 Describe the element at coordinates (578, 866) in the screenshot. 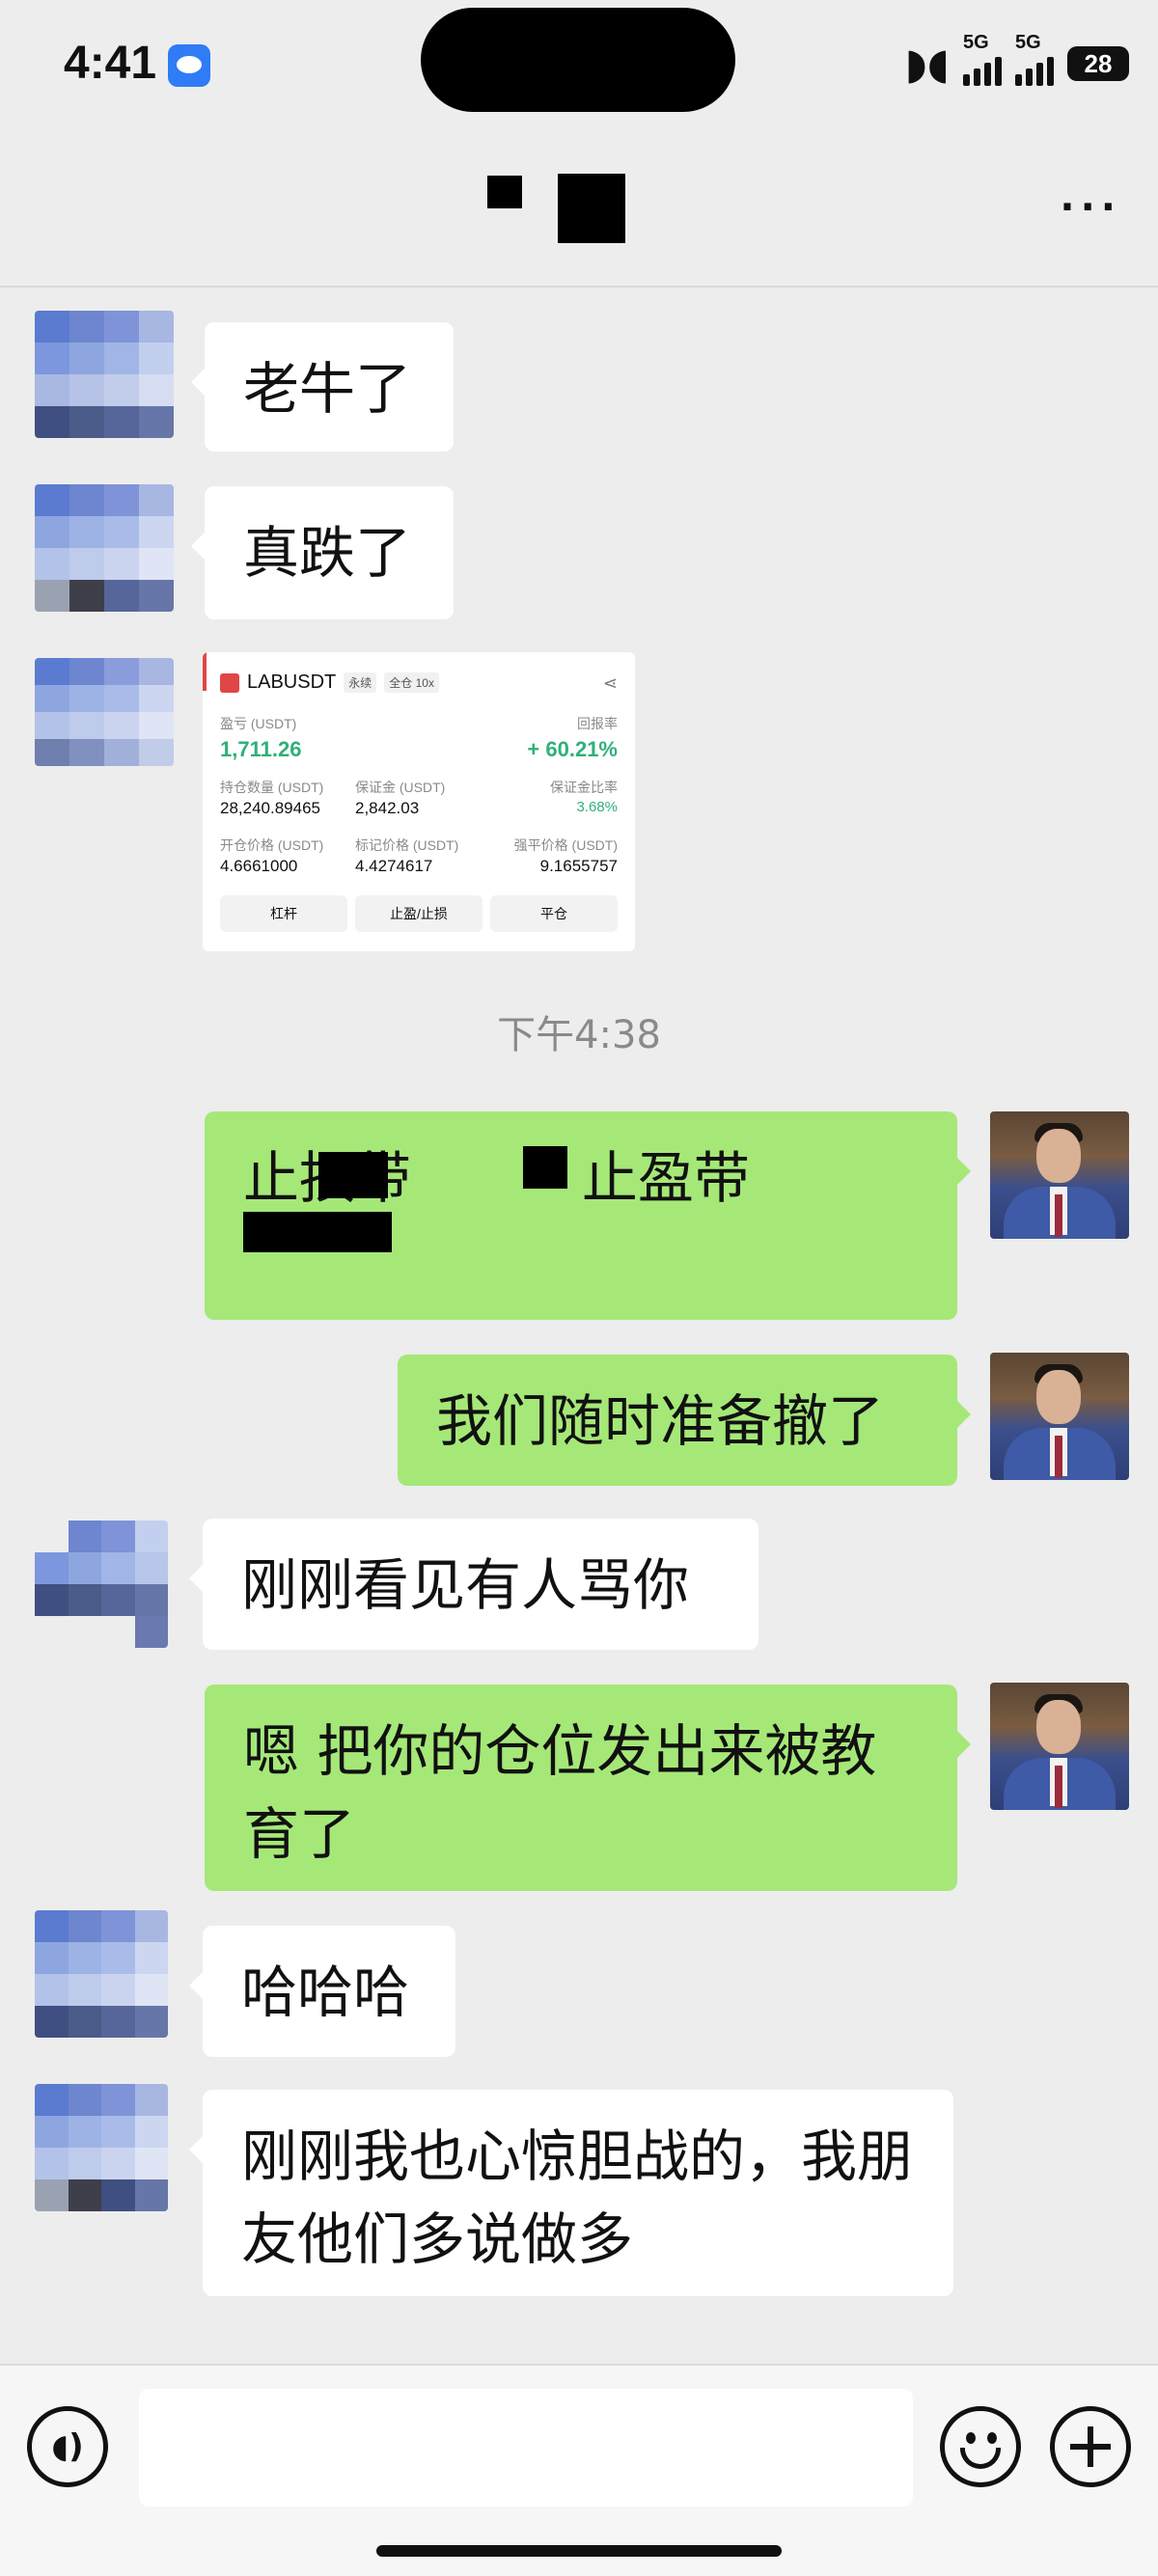

I see `liq-price-value: 9.1655757` at that location.